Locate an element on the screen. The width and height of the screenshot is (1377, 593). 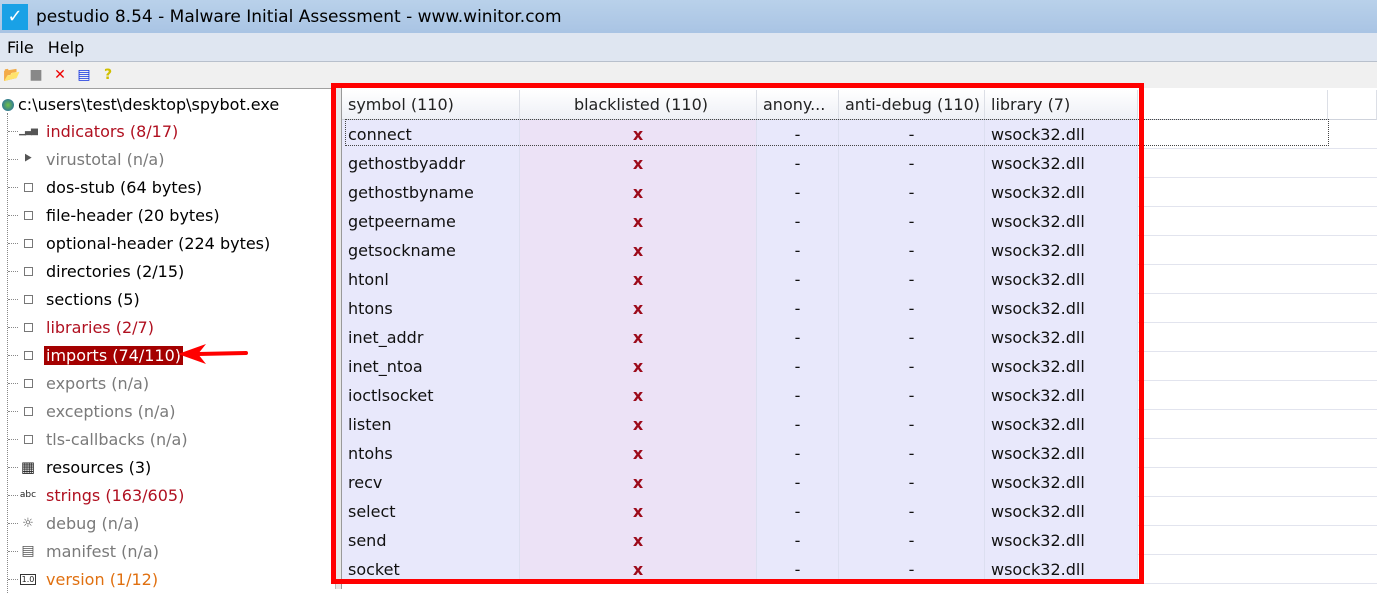
table-row: ntohs x - - wsock32.dll is located at coordinates (859, 453).